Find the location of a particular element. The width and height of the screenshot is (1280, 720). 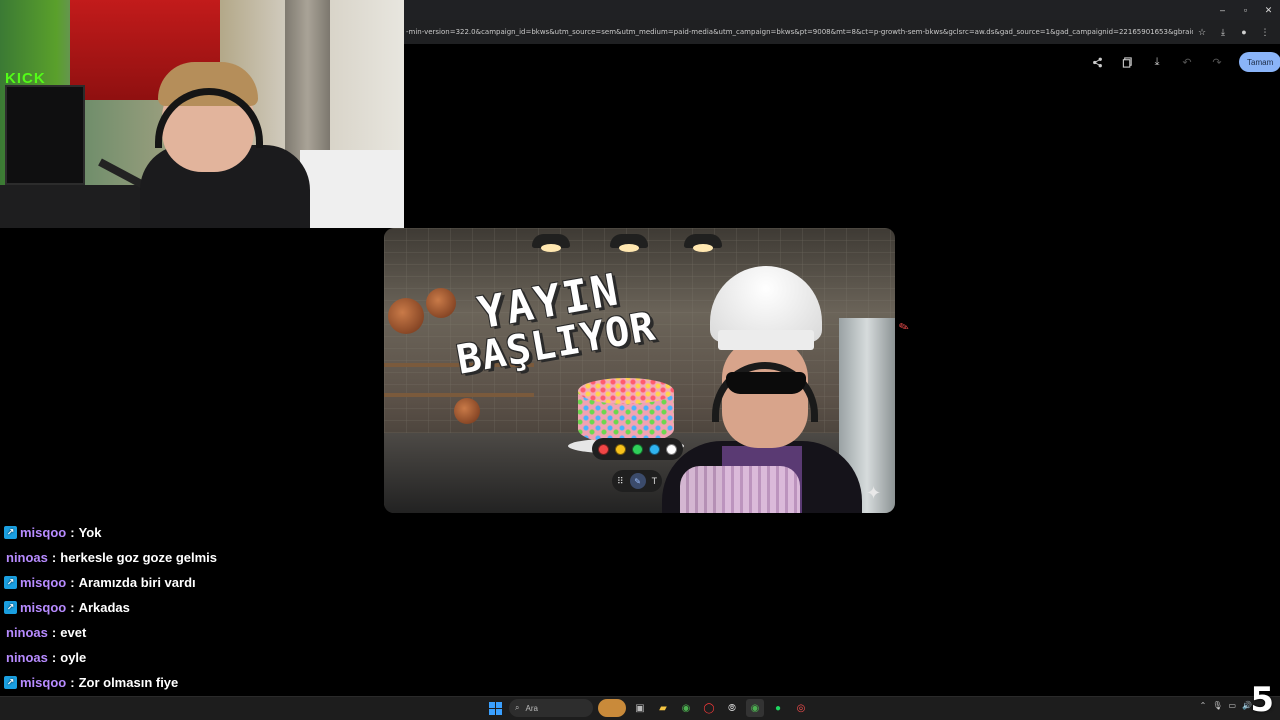

chat-message-text: Aramızda biri vardı is located at coordinates (137, 582).